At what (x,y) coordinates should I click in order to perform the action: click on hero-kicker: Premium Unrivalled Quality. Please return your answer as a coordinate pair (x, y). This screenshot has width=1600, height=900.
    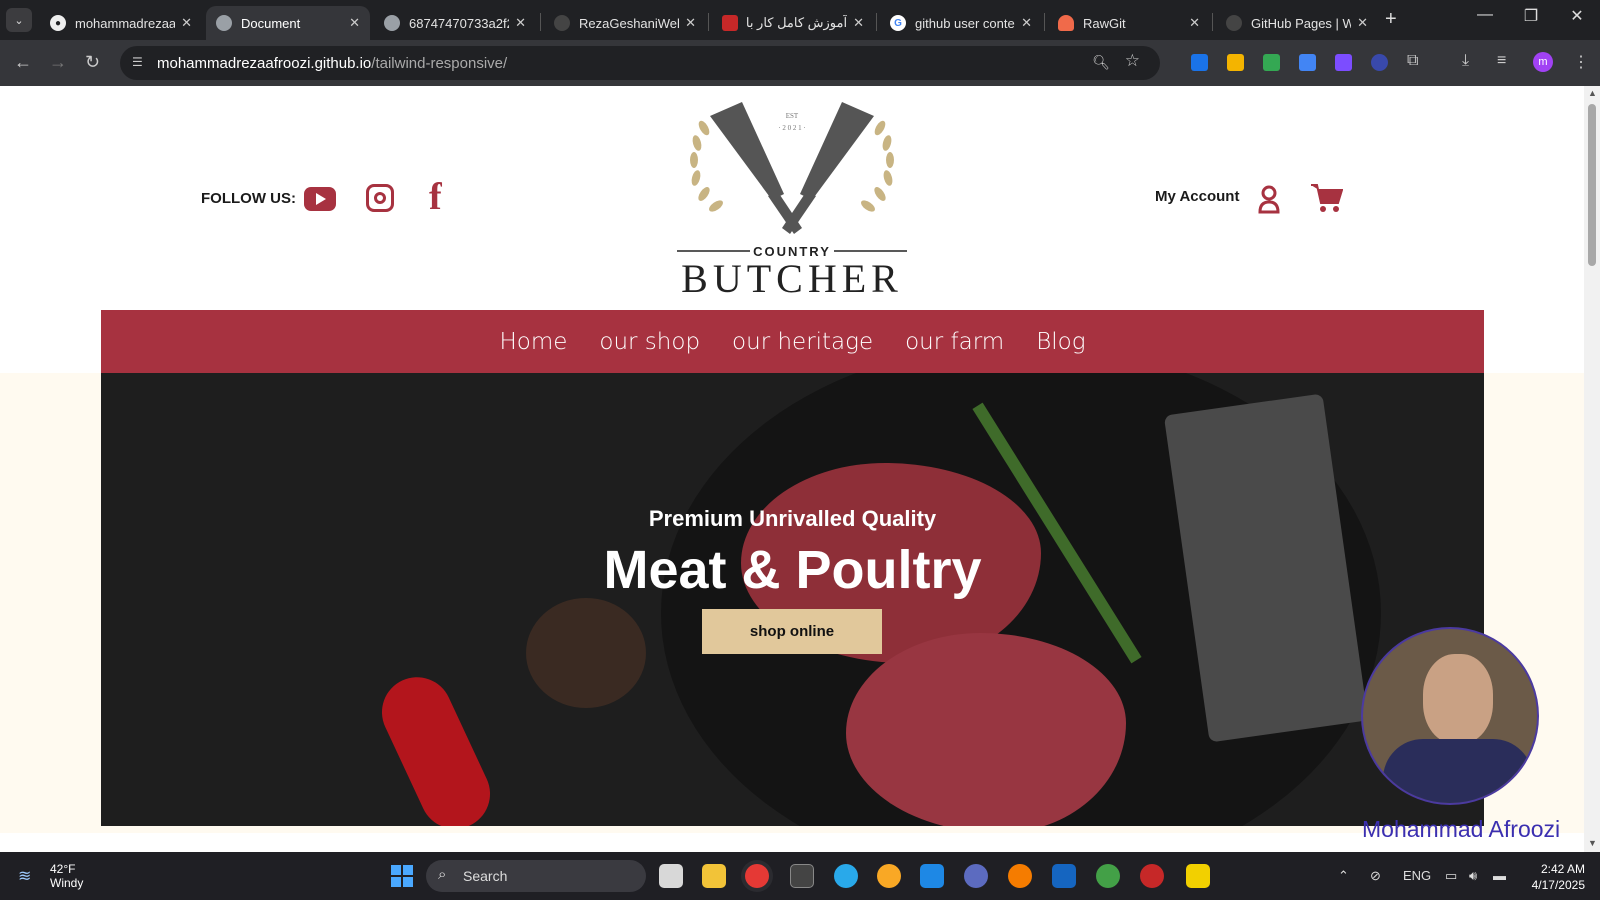
    Looking at the image, I should click on (792, 518).